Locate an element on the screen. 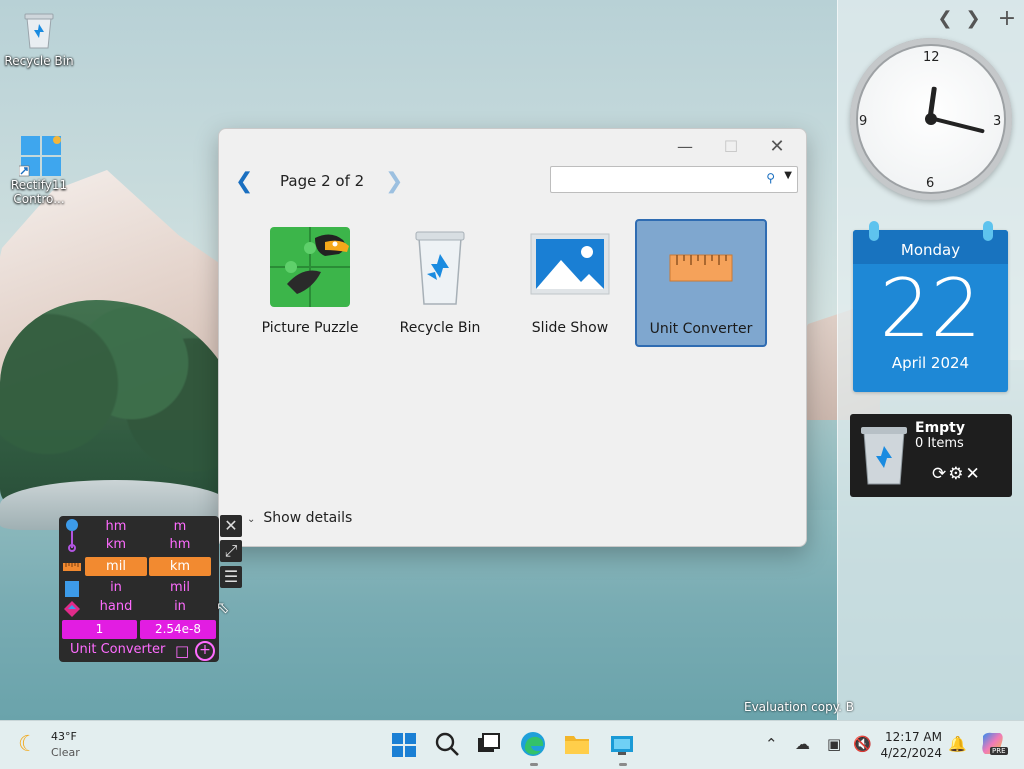 This screenshot has width=1024, height=769. unit-left: km is located at coordinates (116, 544).